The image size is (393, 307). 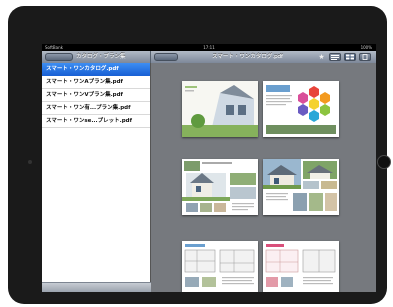 What do you see at coordinates (166, 57) in the screenshot?
I see `viewer-back-button` at bounding box center [166, 57].